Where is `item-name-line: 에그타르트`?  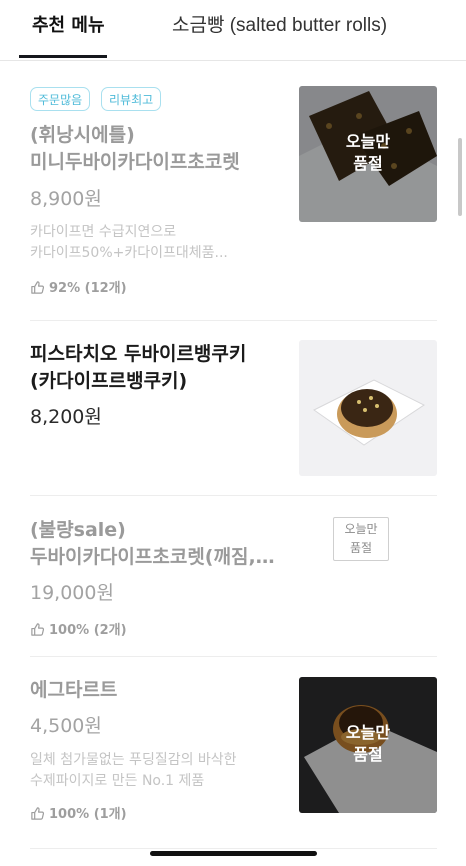 item-name-line: 에그타르트 is located at coordinates (74, 690).